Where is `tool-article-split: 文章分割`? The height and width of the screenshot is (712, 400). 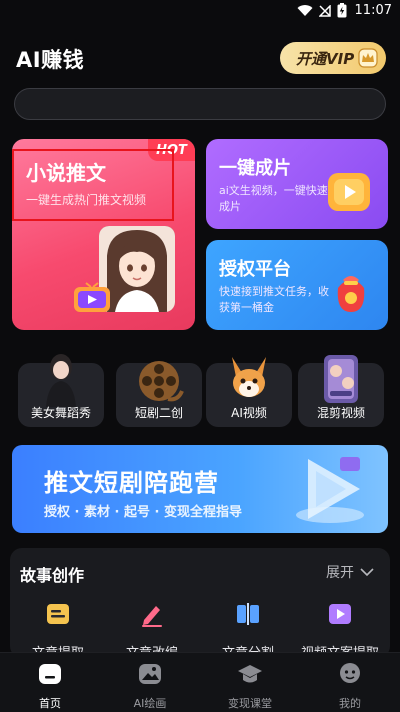
tool-article-split: 文章分割 is located at coordinates (248, 629).